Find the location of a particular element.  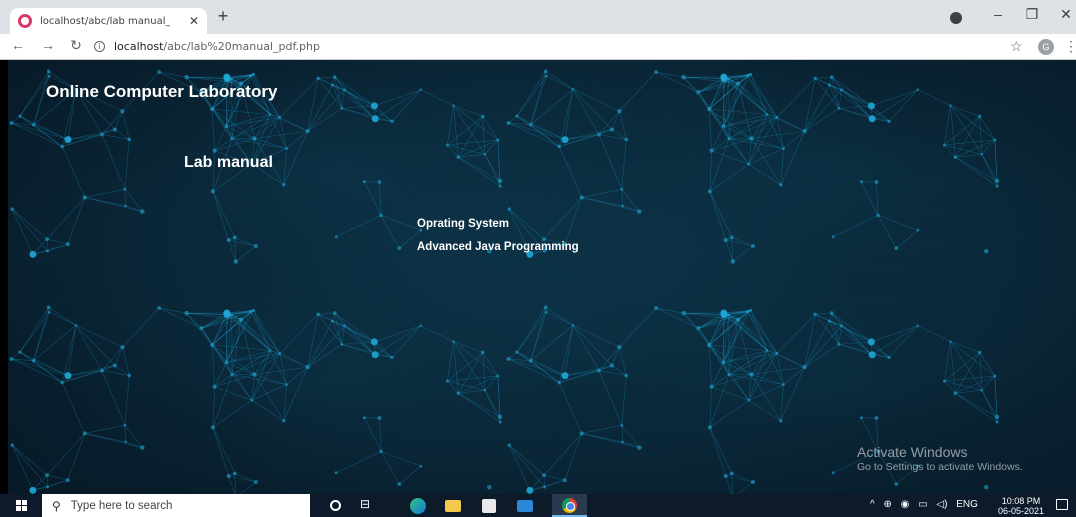

info-icon: i is located at coordinates (99, 46).